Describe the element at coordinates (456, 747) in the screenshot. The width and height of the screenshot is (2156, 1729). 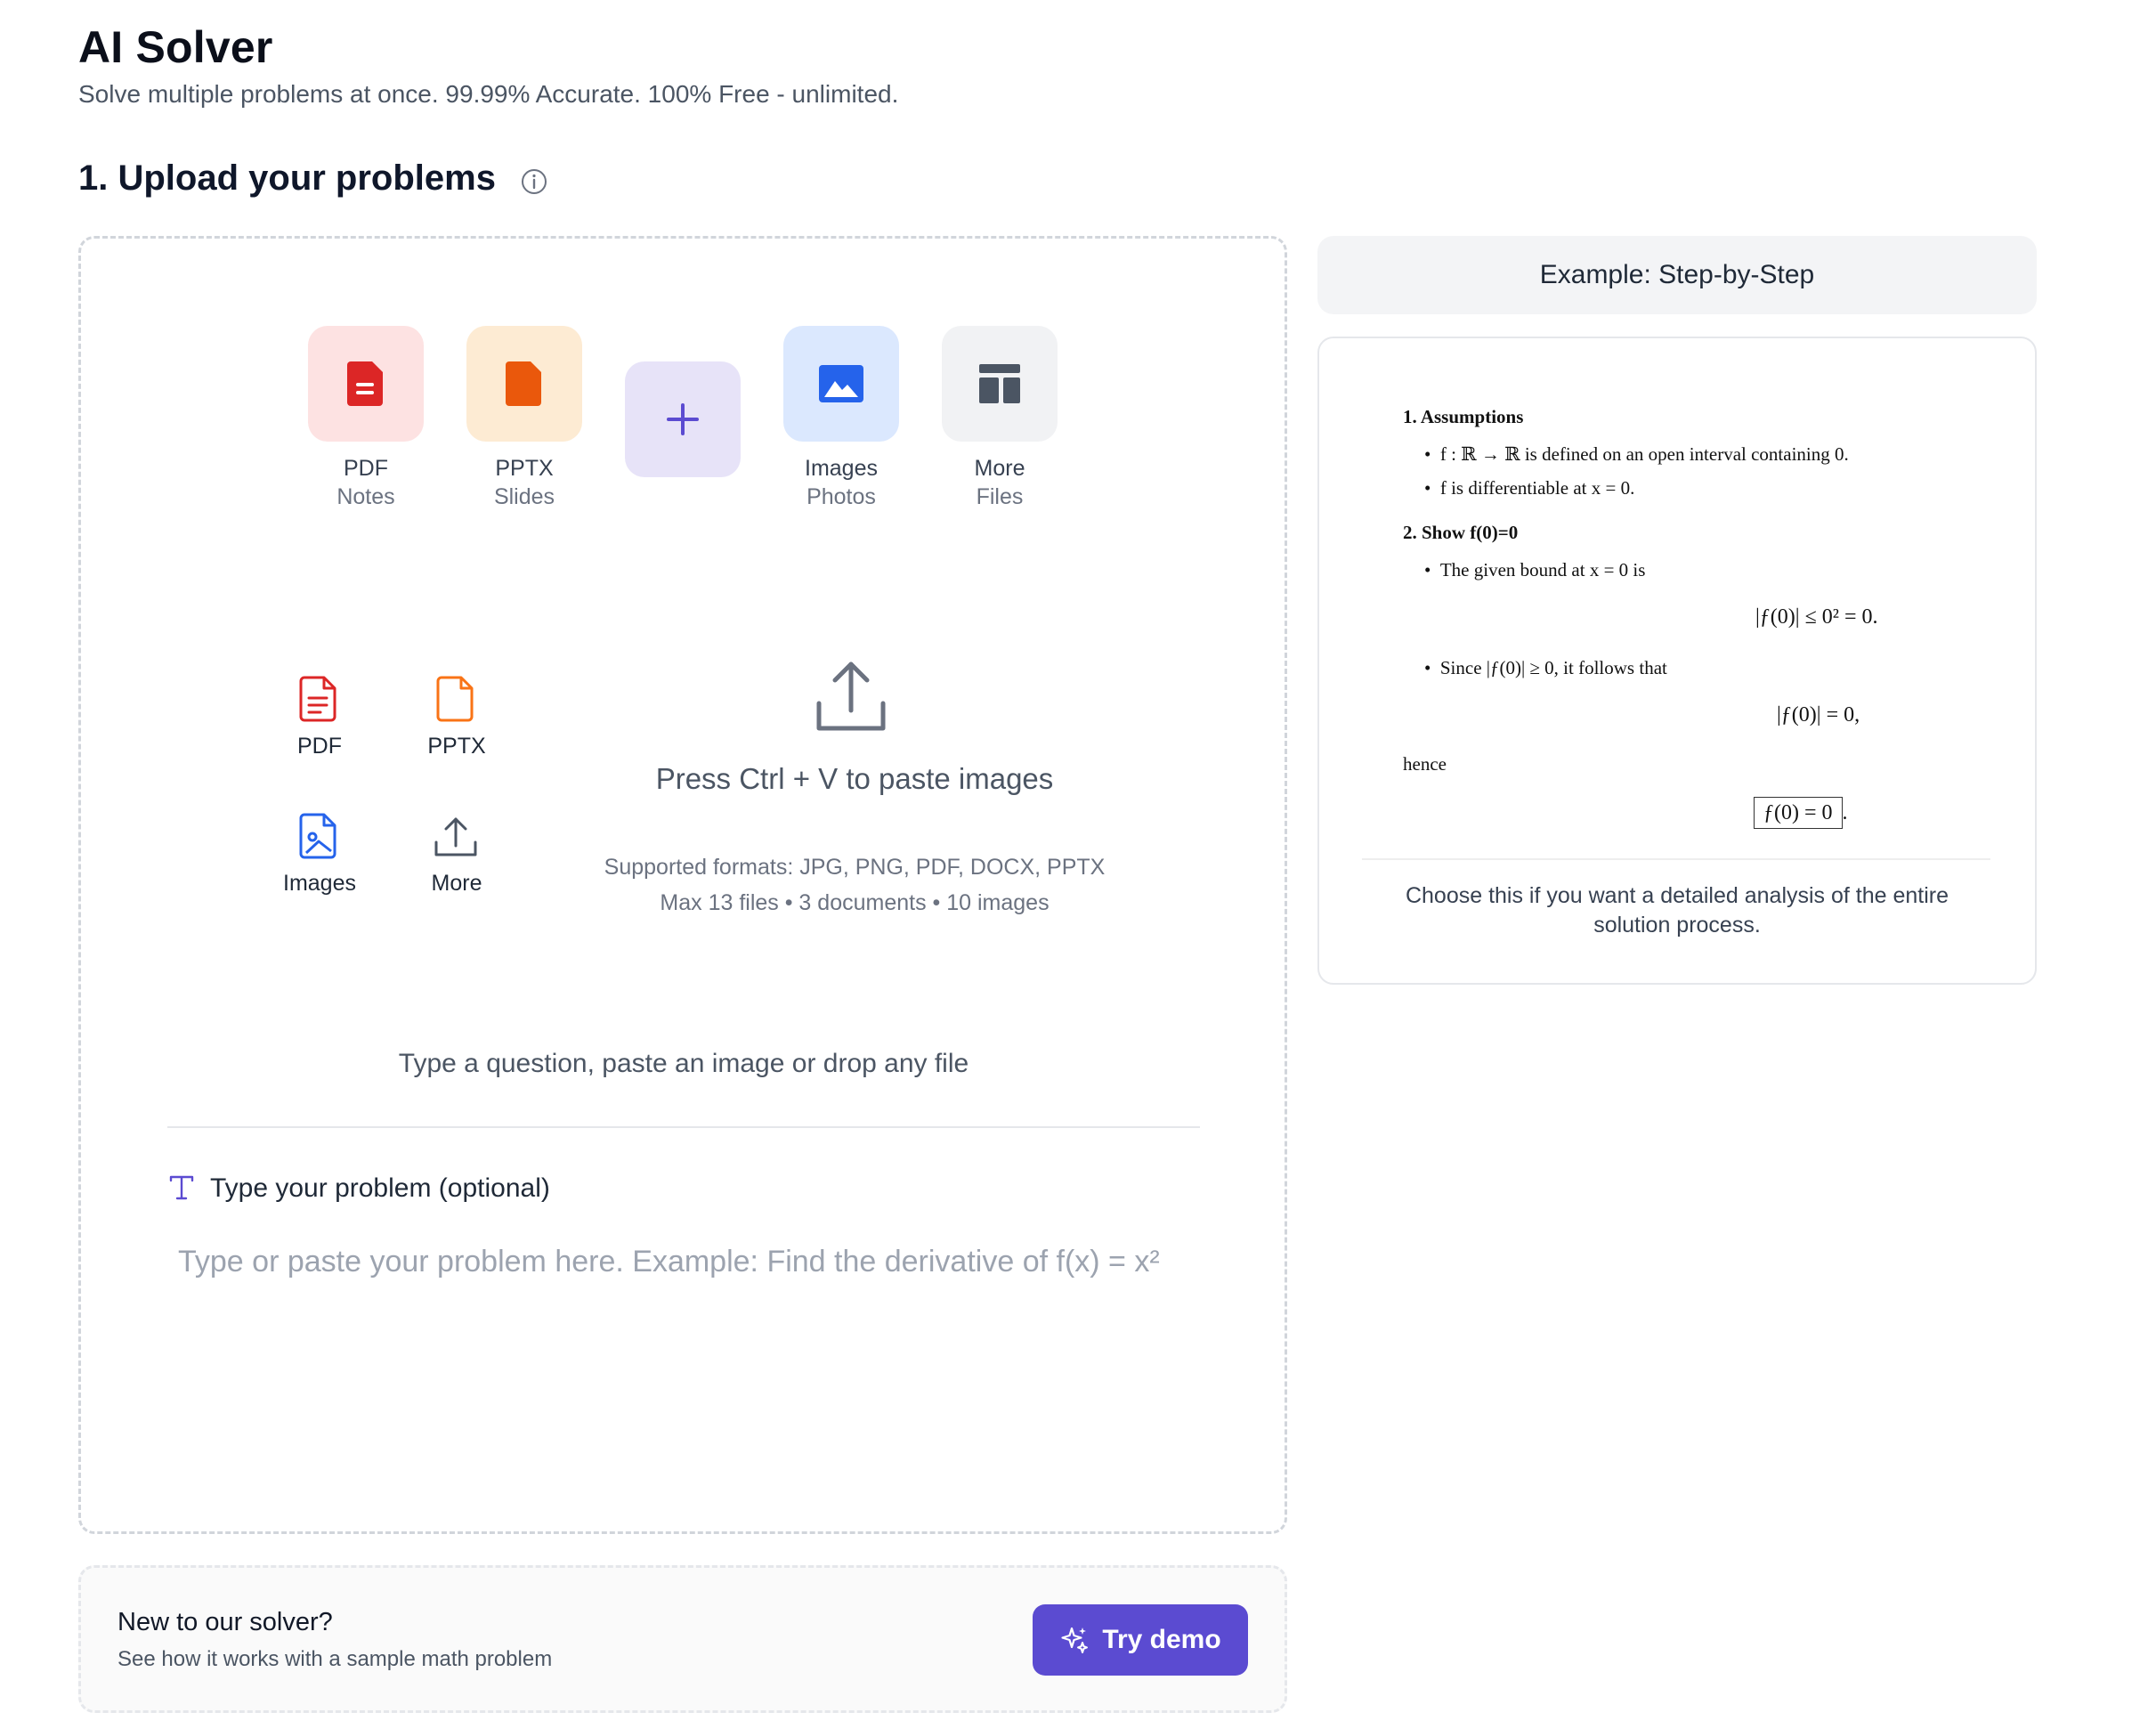
I see `format-pptx-label: PPTX` at that location.